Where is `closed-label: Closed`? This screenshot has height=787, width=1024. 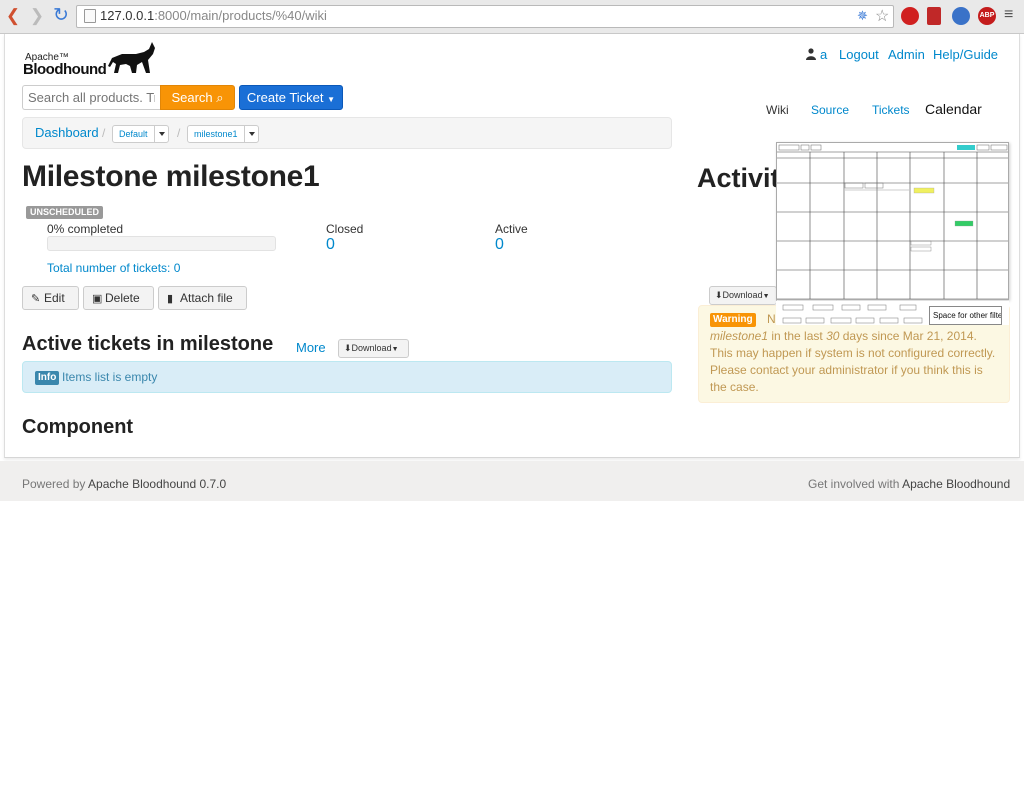
closed-label: Closed is located at coordinates (345, 229).